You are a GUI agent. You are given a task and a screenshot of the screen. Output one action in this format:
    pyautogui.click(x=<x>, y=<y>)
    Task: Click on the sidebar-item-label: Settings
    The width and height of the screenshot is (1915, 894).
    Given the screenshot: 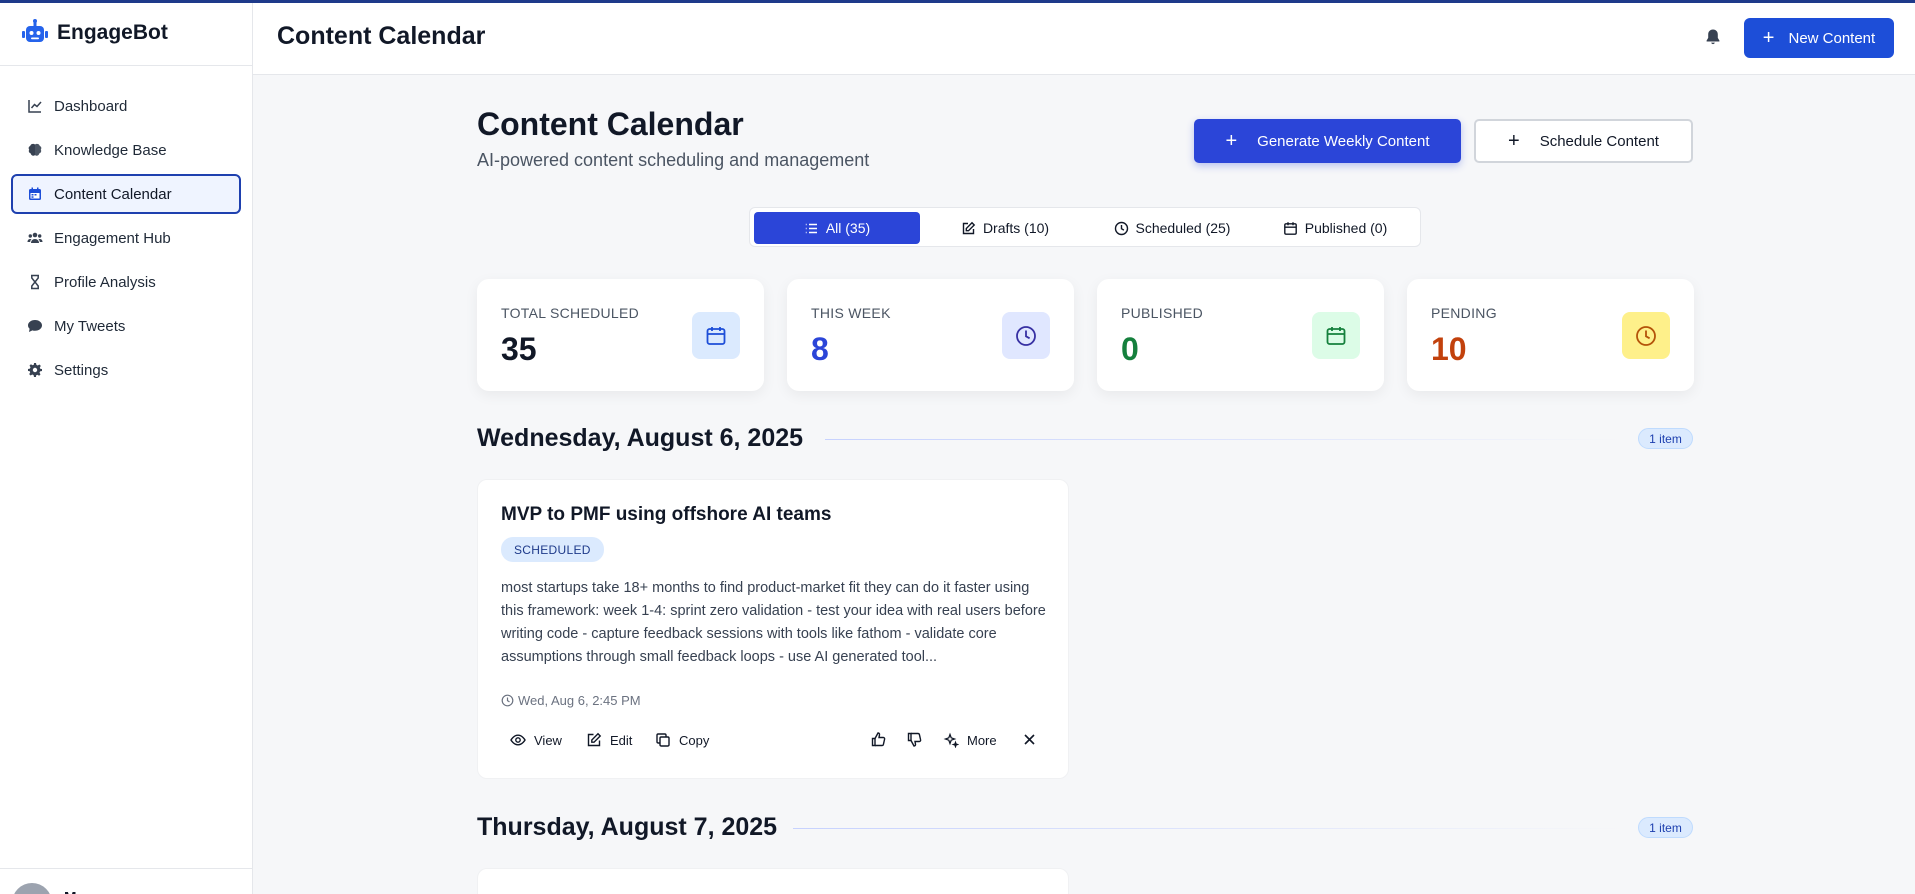 What is the action you would take?
    pyautogui.click(x=81, y=370)
    